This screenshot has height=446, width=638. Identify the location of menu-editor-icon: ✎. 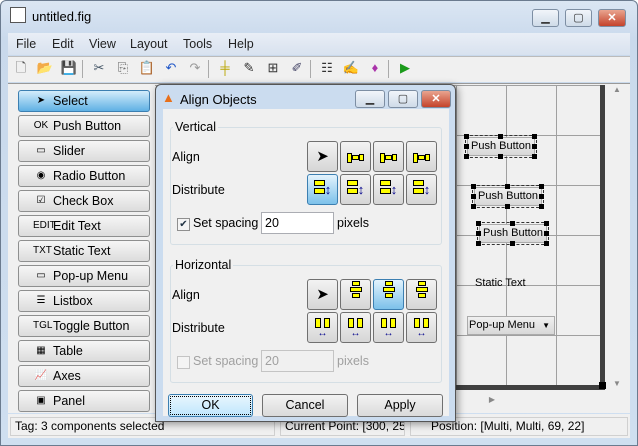
(249, 68).